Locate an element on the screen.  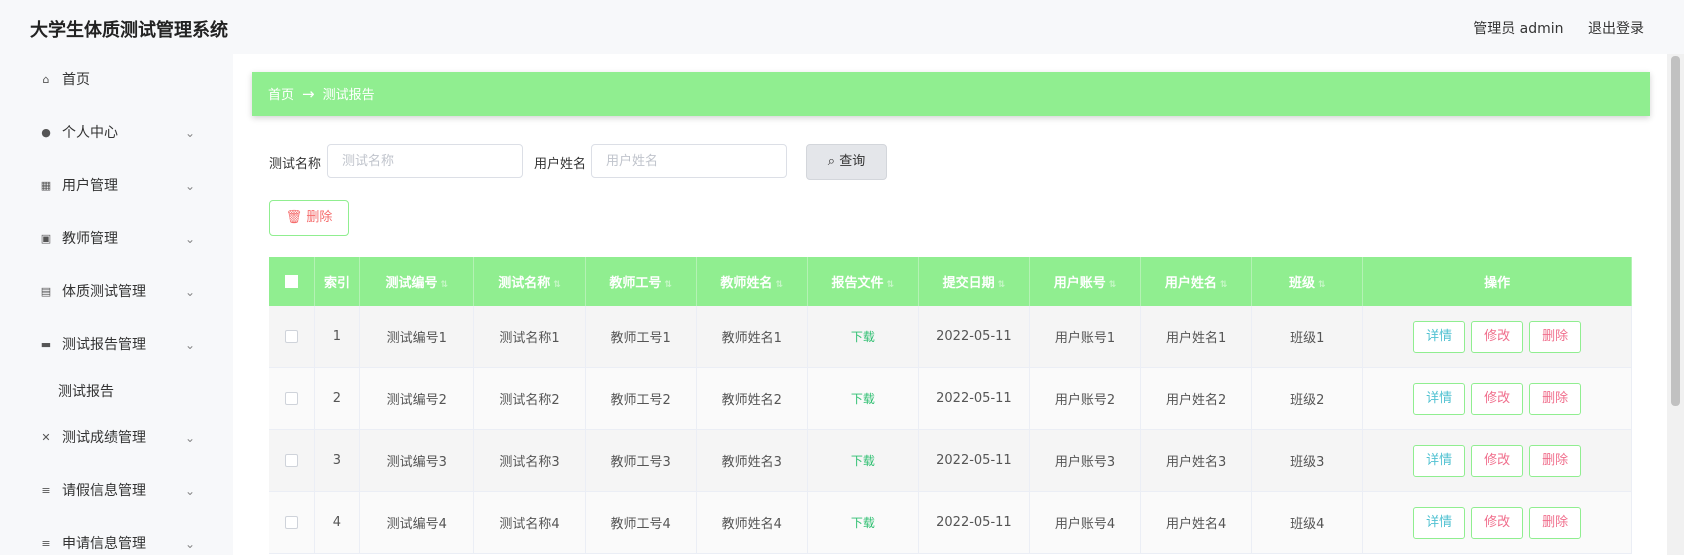
cell-index: 2 is located at coordinates (337, 398).